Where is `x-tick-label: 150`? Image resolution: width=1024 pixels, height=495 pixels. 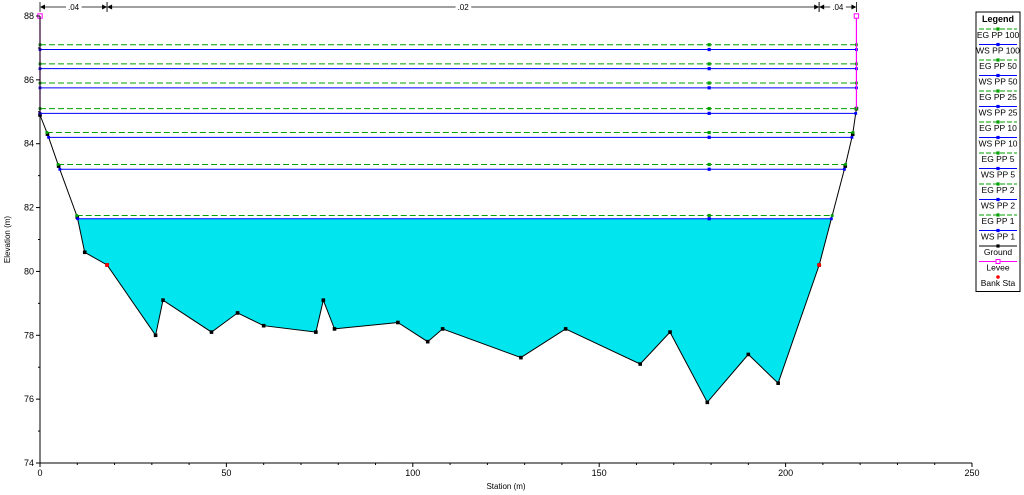 x-tick-label: 150 is located at coordinates (599, 473).